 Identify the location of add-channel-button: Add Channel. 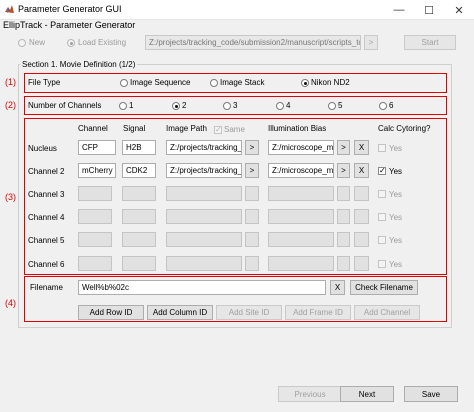
(387, 312).